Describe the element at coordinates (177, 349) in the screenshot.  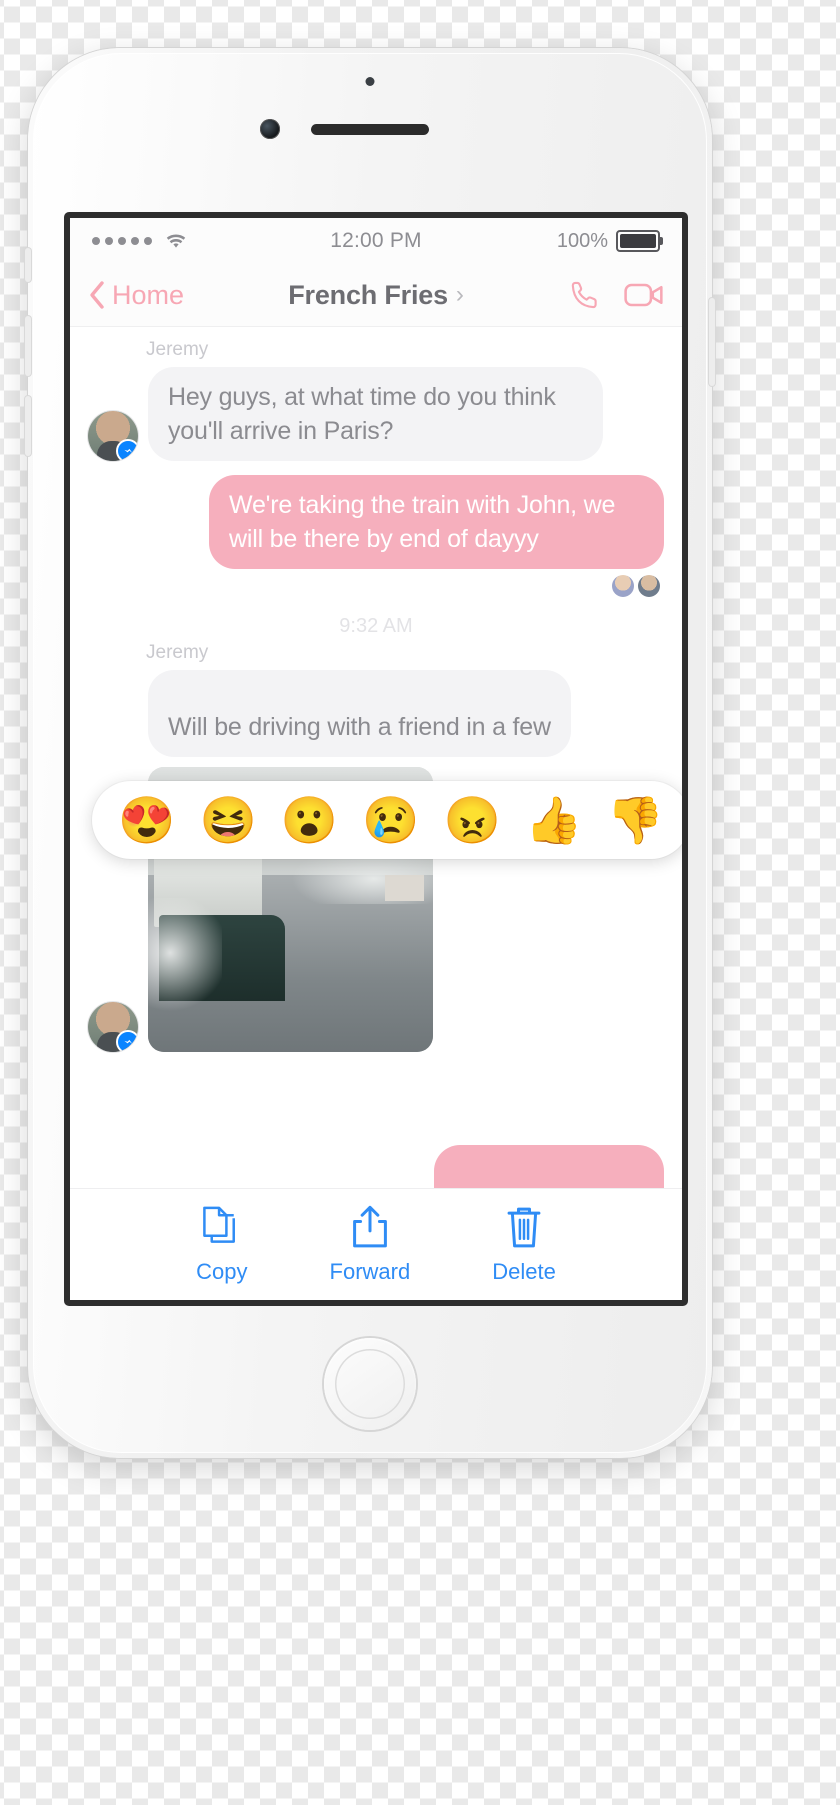
I see `message-sender-label: Jeremy` at that location.